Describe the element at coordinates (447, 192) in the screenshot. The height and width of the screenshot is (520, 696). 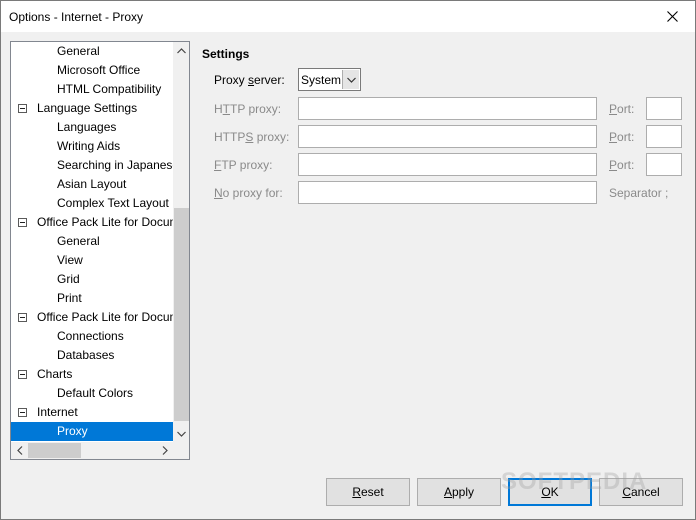
I see `no-proxy-input` at that location.